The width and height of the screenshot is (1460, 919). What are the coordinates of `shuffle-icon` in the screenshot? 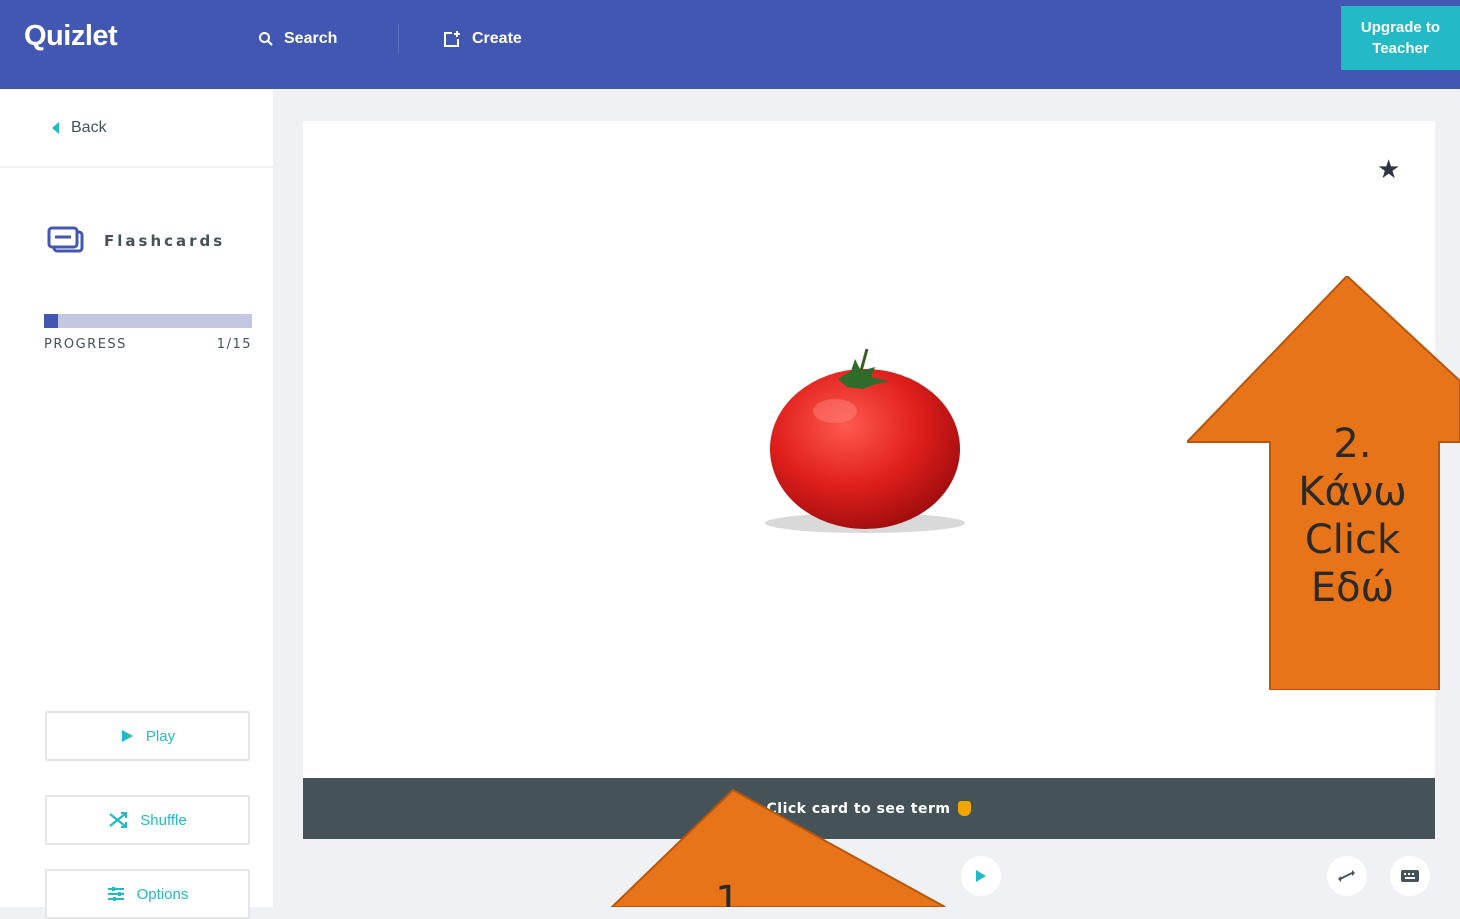 It's located at (118, 820).